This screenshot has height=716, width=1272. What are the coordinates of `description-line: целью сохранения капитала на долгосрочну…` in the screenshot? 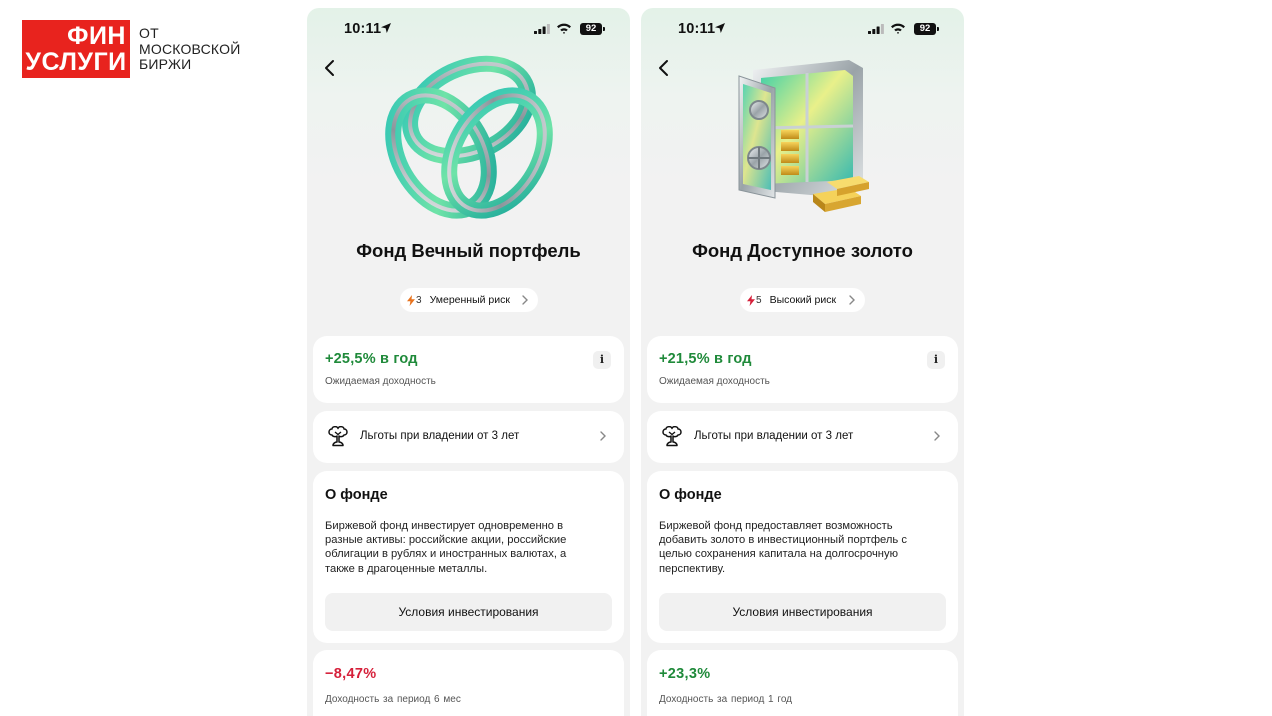 It's located at (778, 554).